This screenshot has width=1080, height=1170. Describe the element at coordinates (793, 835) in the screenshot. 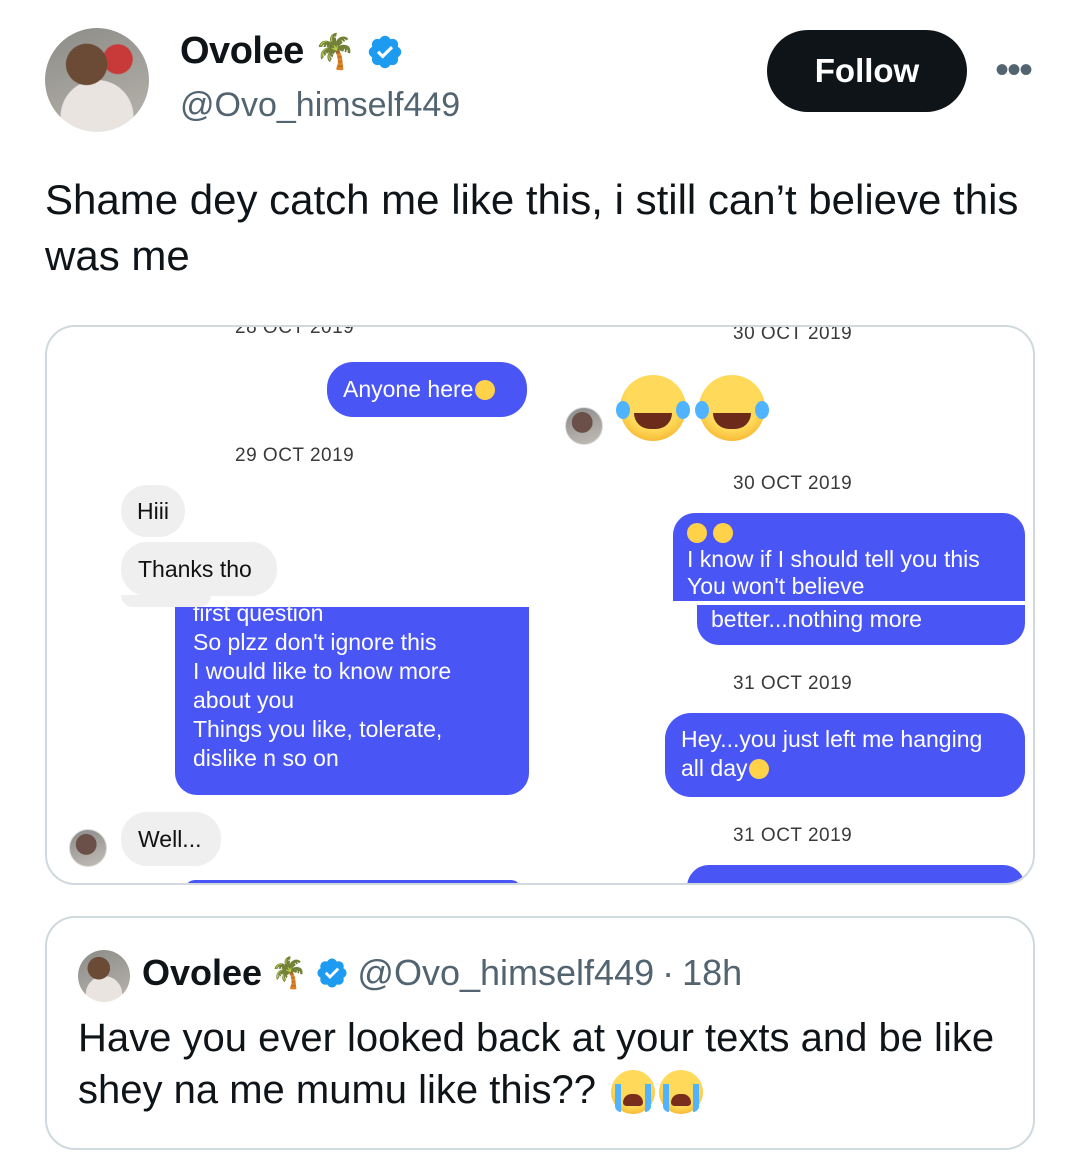

I see `chat-date-right-4: 31 OCT 2019` at that location.